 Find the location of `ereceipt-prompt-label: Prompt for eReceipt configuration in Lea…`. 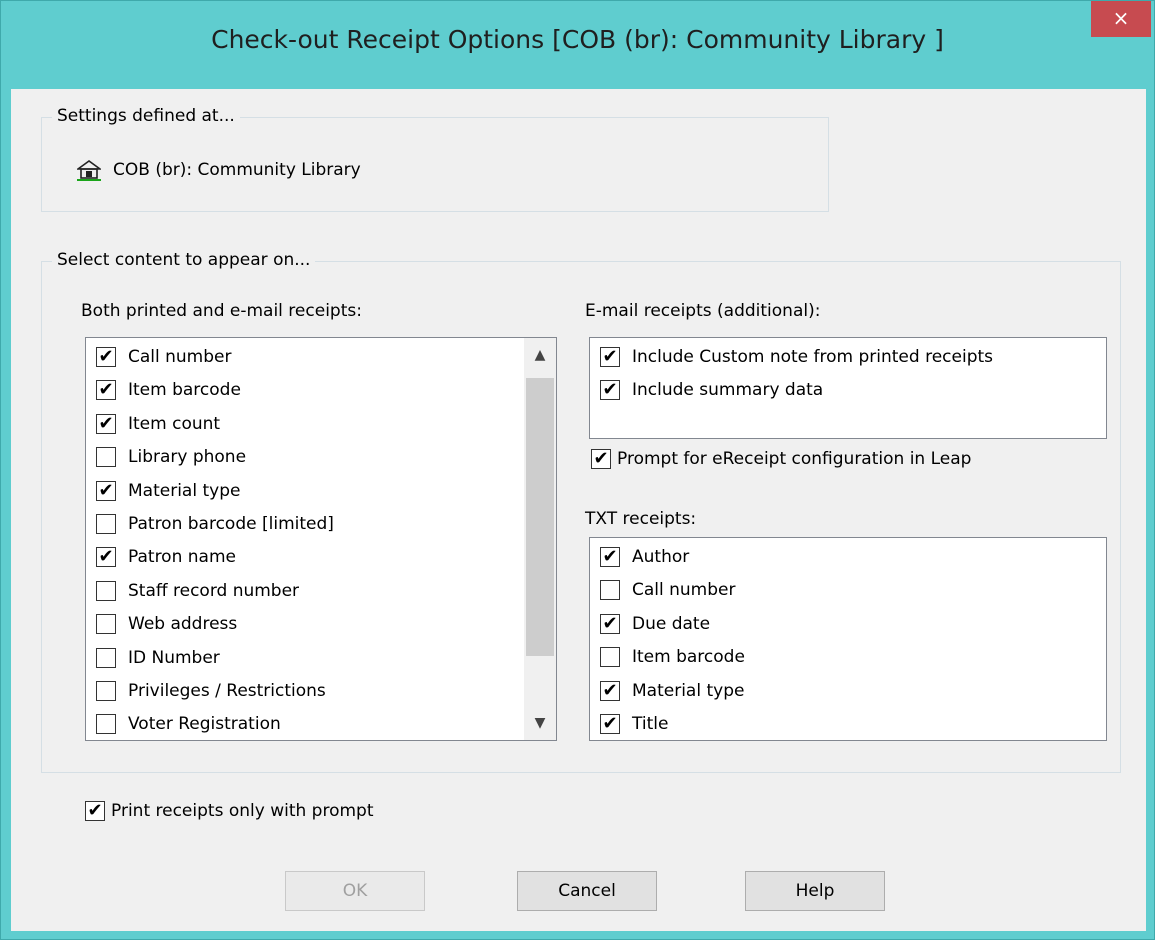

ereceipt-prompt-label: Prompt for eReceipt configuration in Lea… is located at coordinates (794, 459).